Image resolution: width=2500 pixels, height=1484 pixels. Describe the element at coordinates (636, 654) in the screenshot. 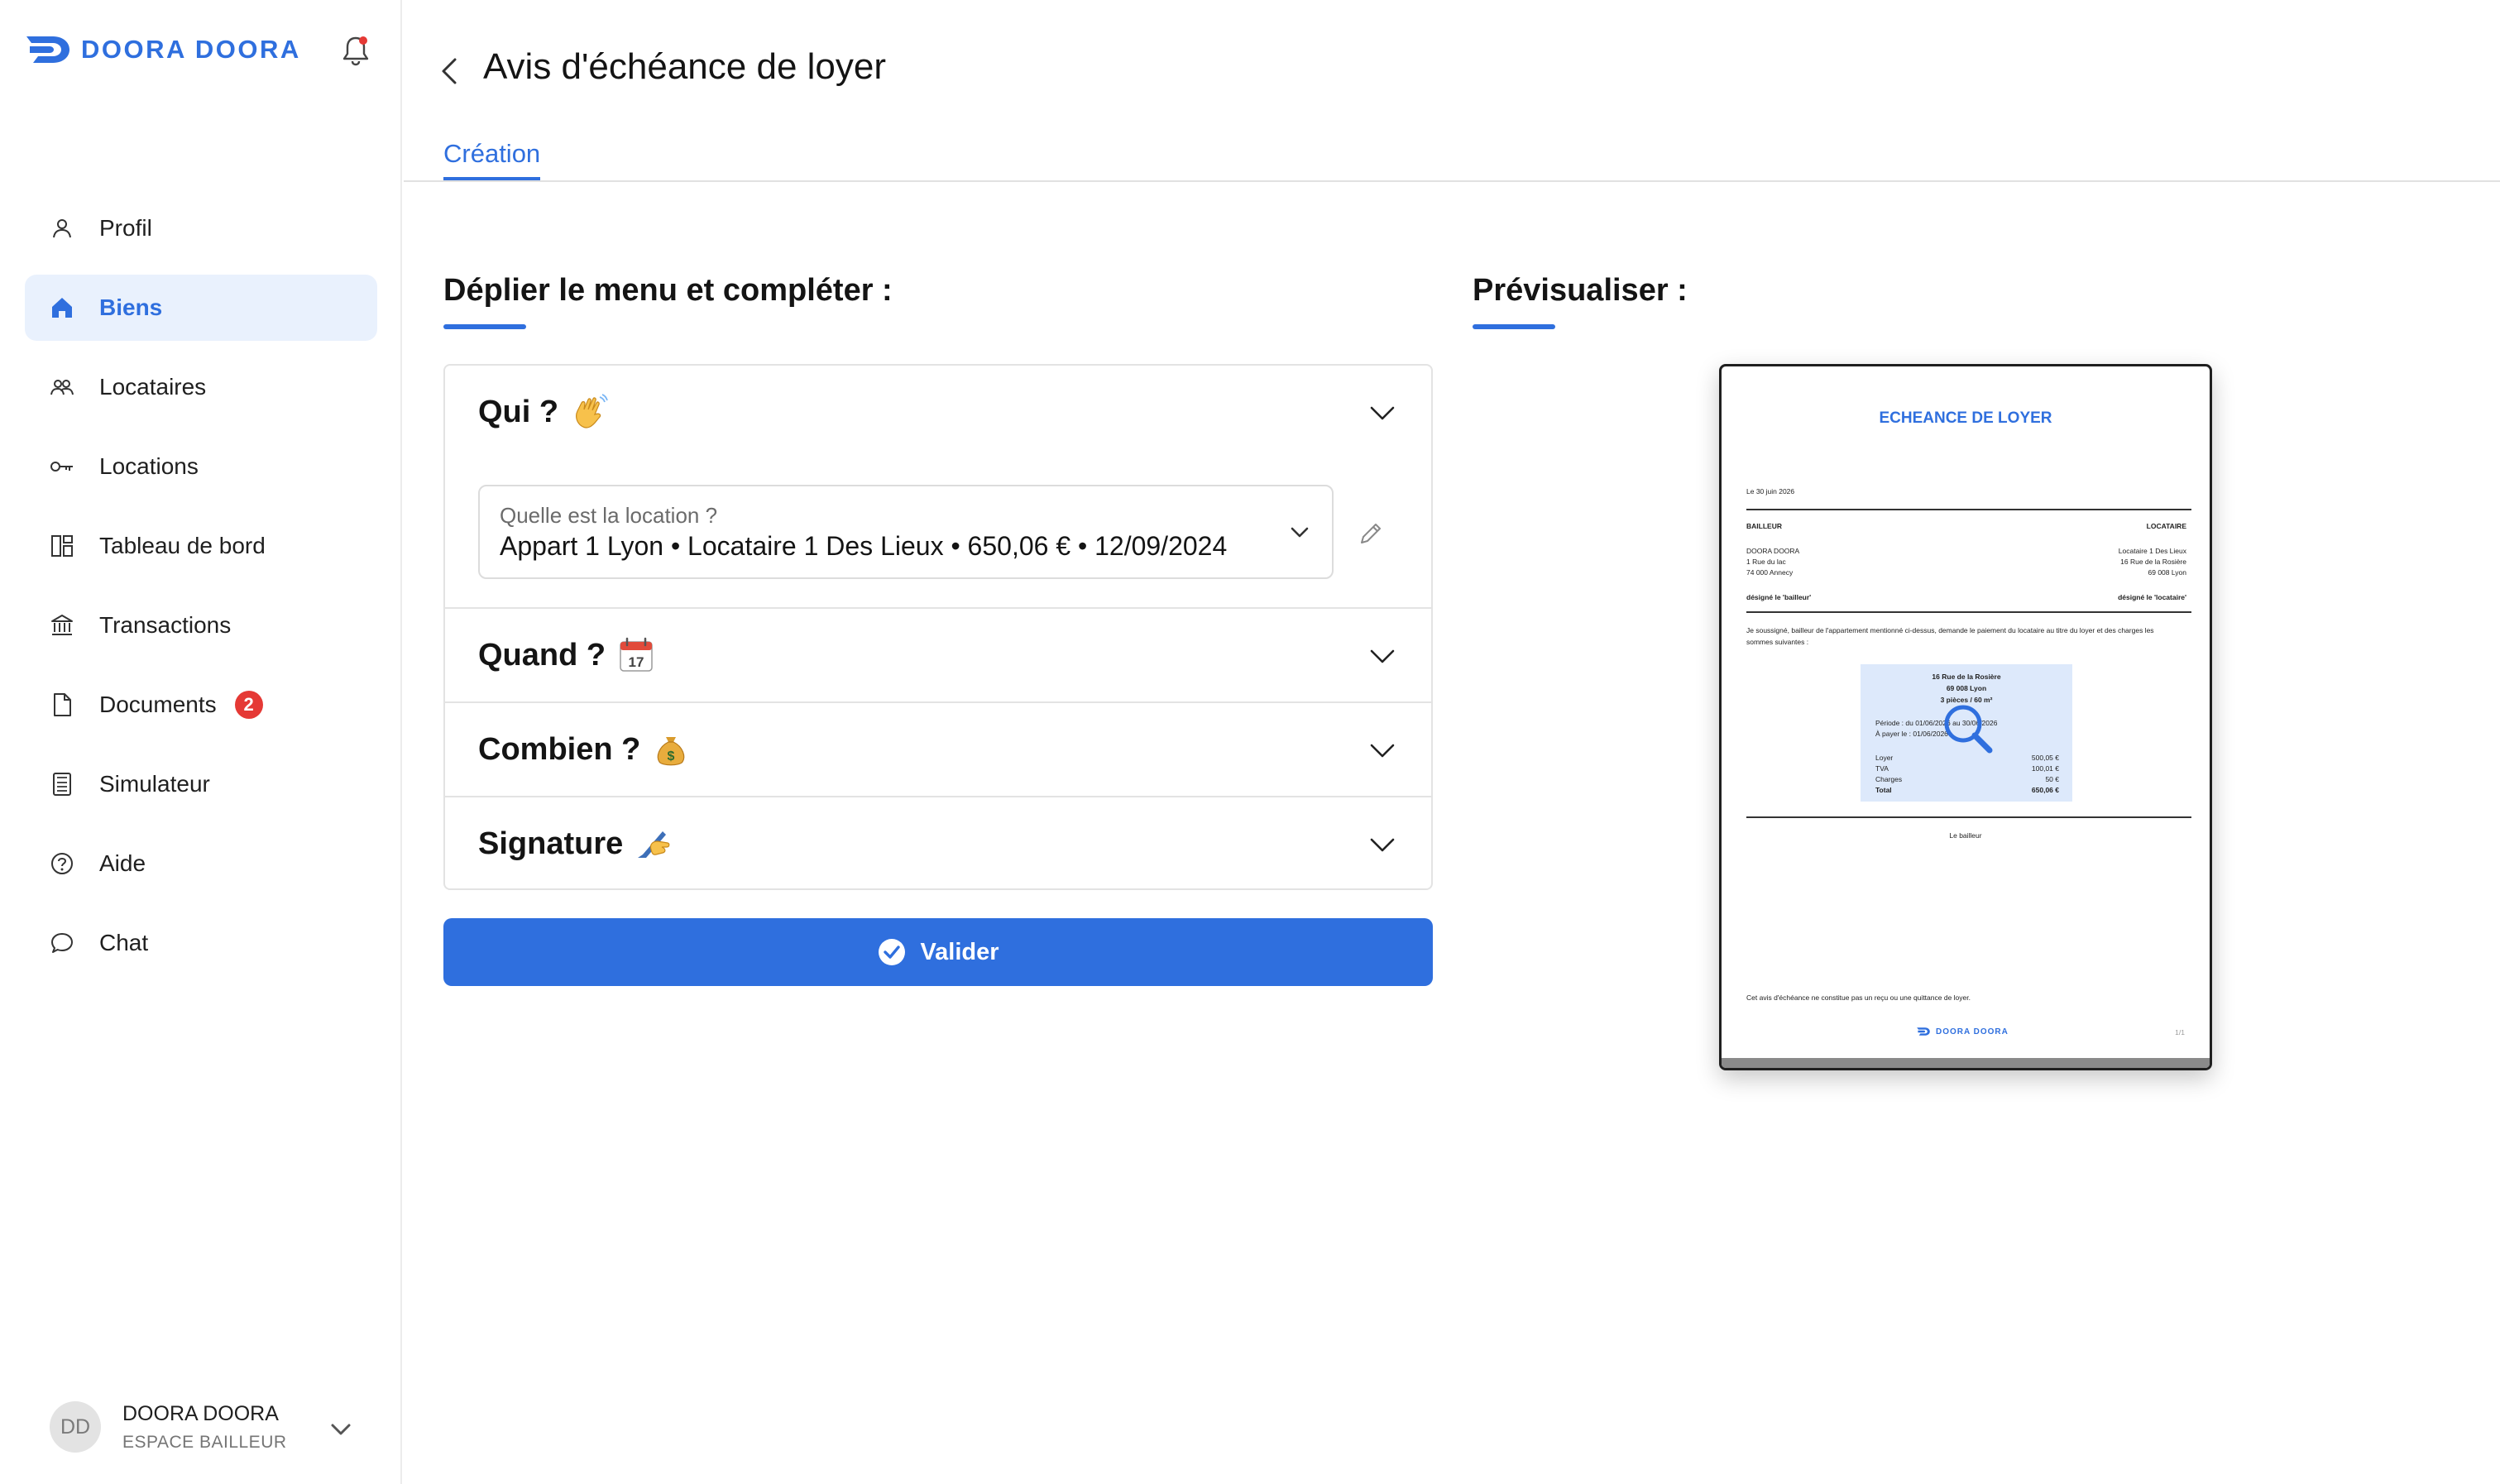

I see `calendar-icon: 17` at that location.